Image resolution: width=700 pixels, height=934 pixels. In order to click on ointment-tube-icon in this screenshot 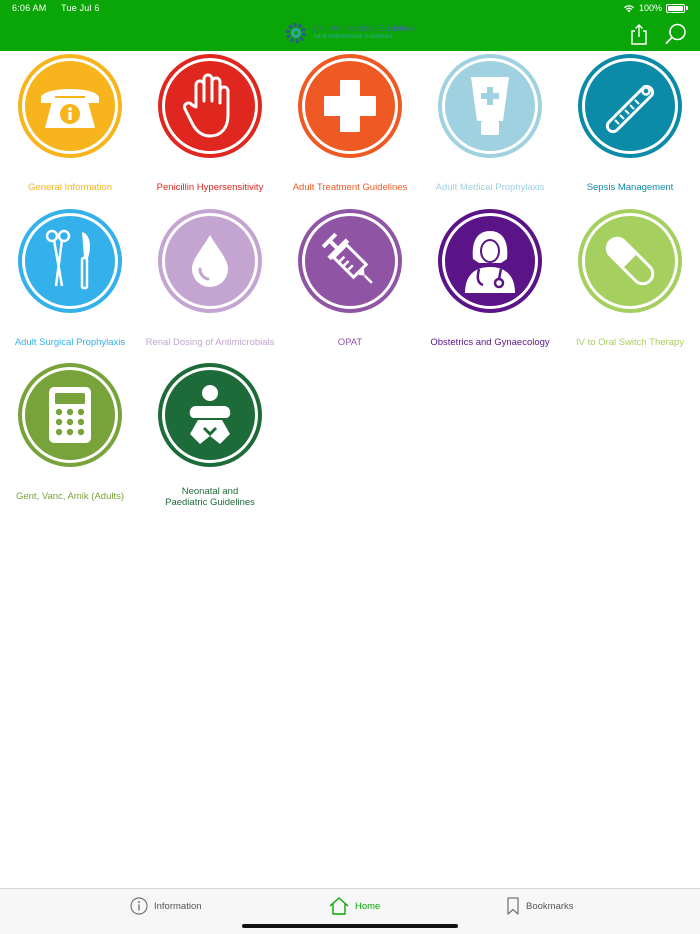, I will do `click(490, 106)`.